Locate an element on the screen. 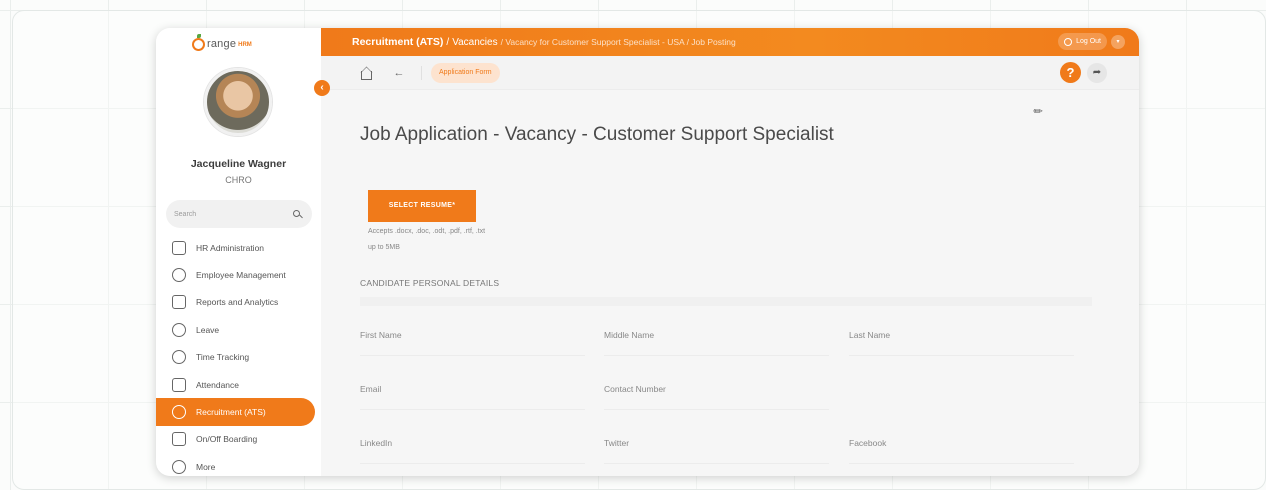  search-input: Search is located at coordinates (185, 214).